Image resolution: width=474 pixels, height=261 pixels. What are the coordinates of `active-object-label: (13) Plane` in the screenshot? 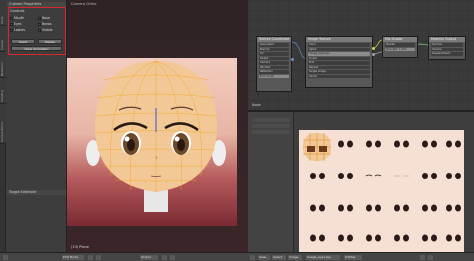 It's located at (80, 247).